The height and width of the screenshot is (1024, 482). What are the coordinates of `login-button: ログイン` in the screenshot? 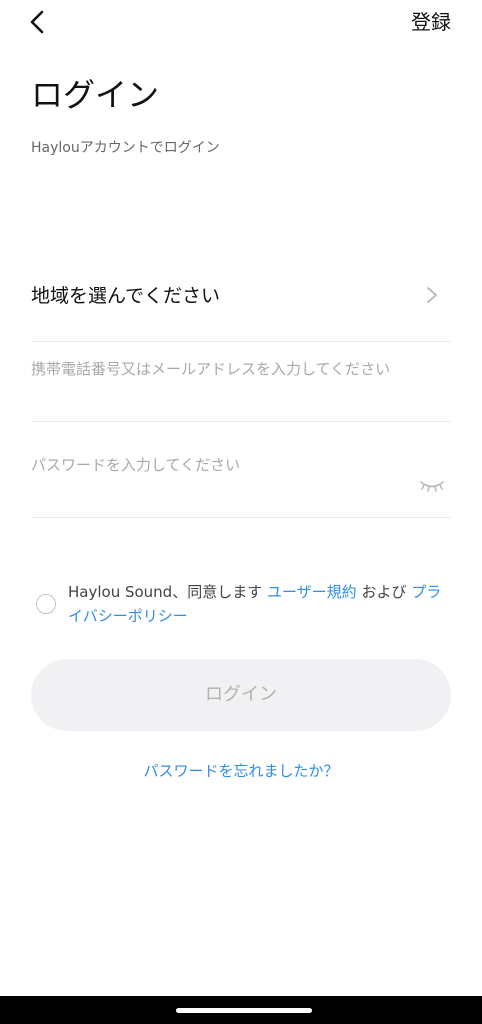 It's located at (241, 695).